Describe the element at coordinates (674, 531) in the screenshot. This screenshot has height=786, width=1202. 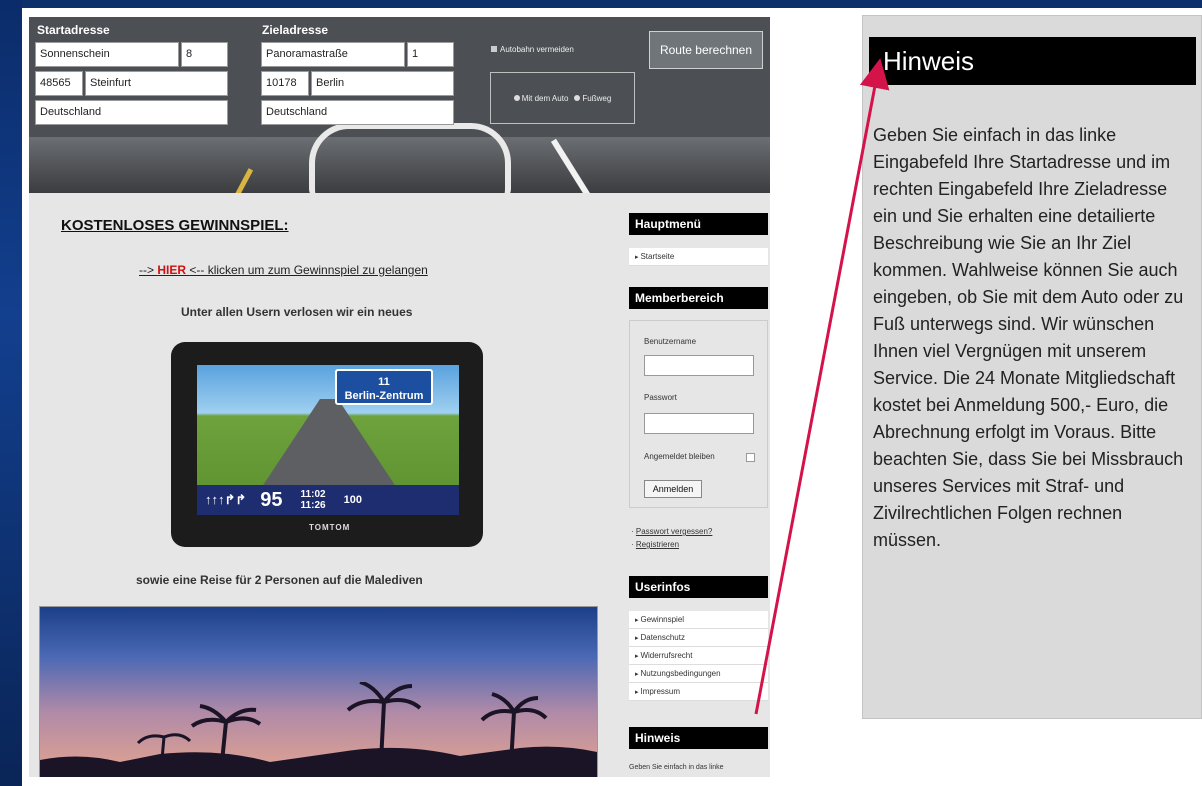
I see `forgot-password-link: Passwort vergessen?` at that location.